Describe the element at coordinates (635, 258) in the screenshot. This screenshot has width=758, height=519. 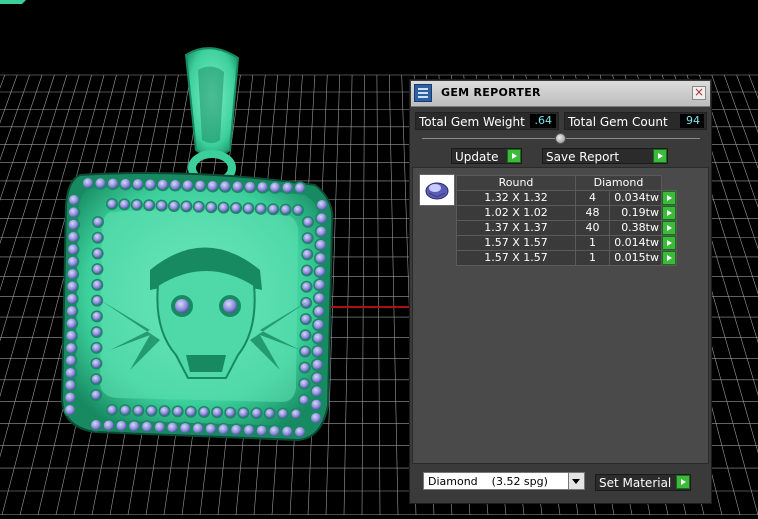
I see `gem-weight: 0.015tw` at that location.